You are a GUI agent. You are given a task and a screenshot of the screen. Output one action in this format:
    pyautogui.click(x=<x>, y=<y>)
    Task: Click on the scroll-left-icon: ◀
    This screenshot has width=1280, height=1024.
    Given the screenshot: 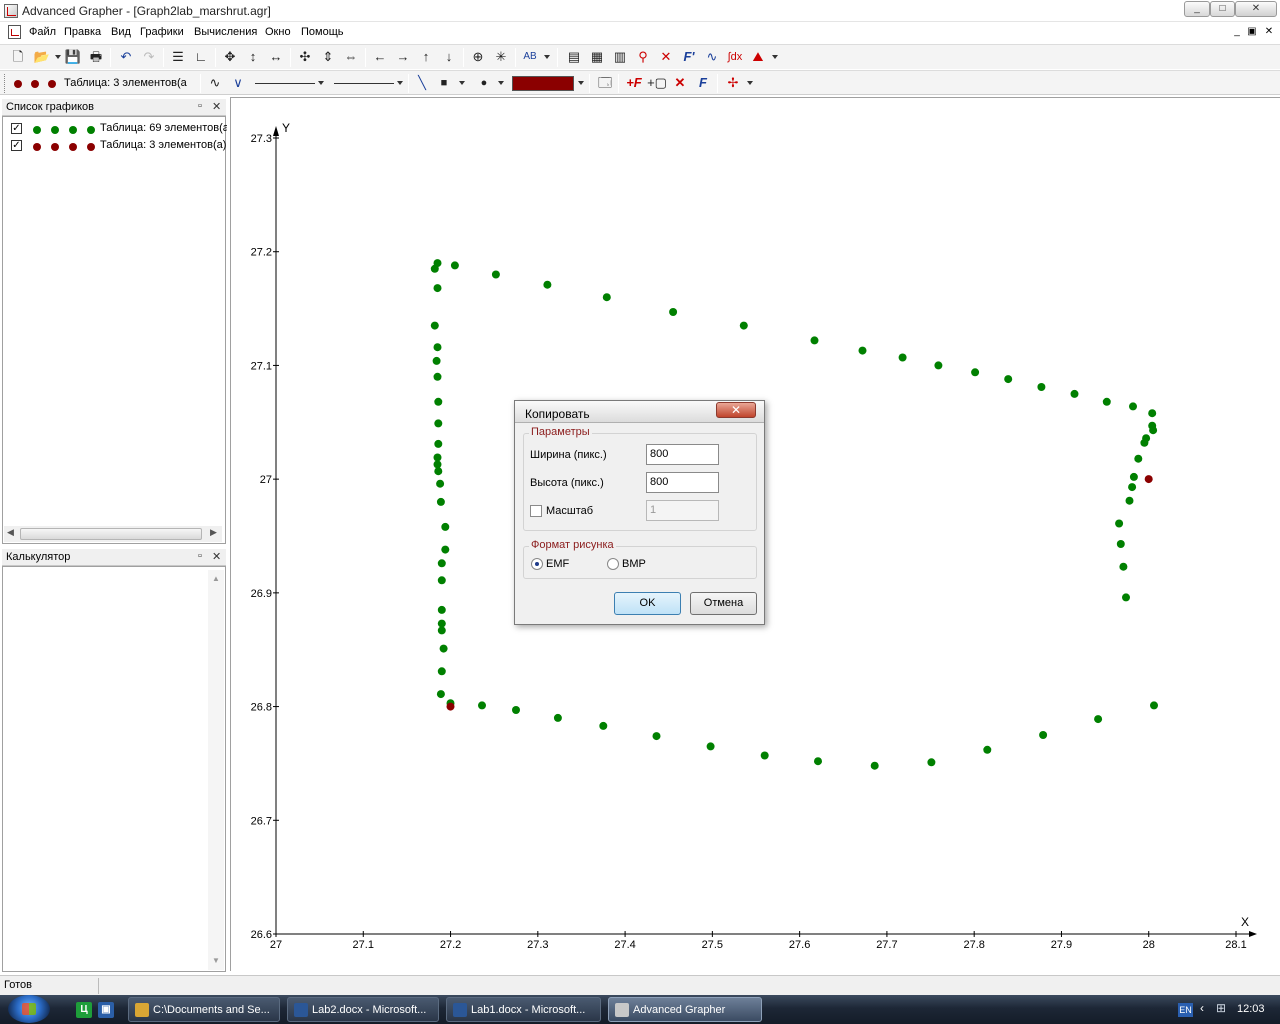 What is the action you would take?
    pyautogui.click(x=10, y=532)
    